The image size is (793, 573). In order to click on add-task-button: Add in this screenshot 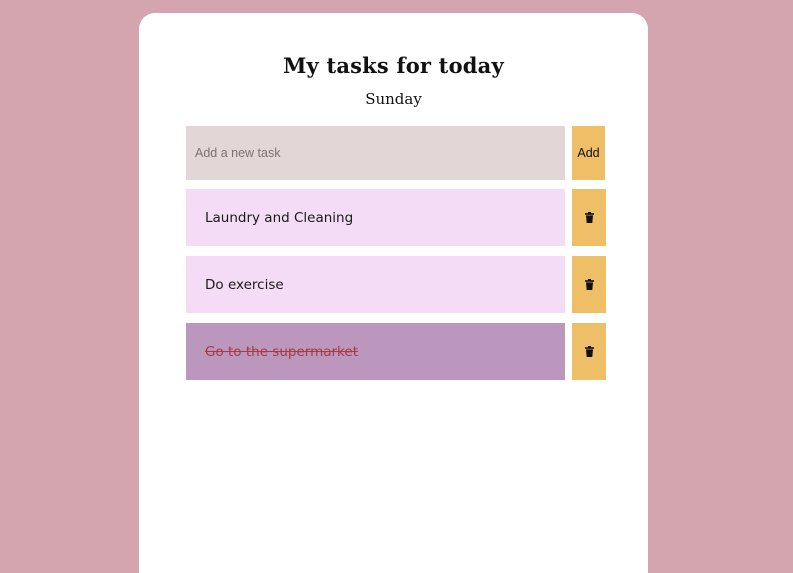, I will do `click(588, 153)`.